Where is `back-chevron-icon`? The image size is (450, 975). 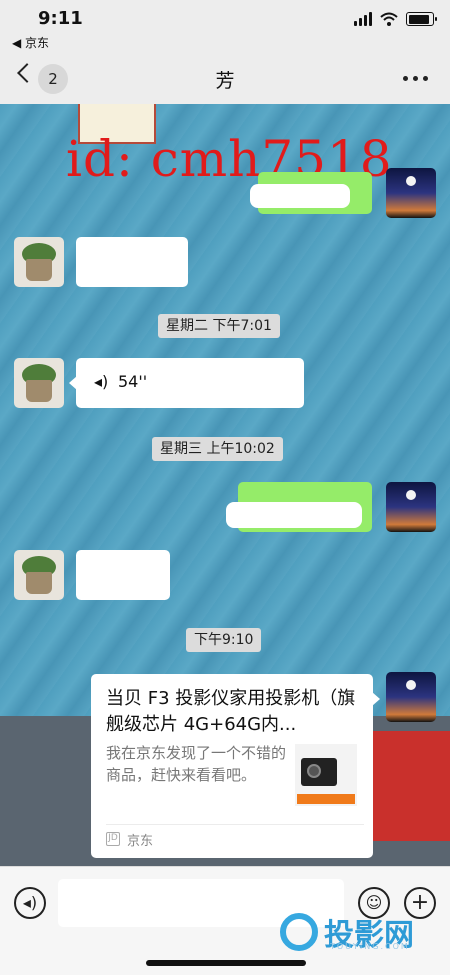
back-chevron-icon is located at coordinates (27, 73).